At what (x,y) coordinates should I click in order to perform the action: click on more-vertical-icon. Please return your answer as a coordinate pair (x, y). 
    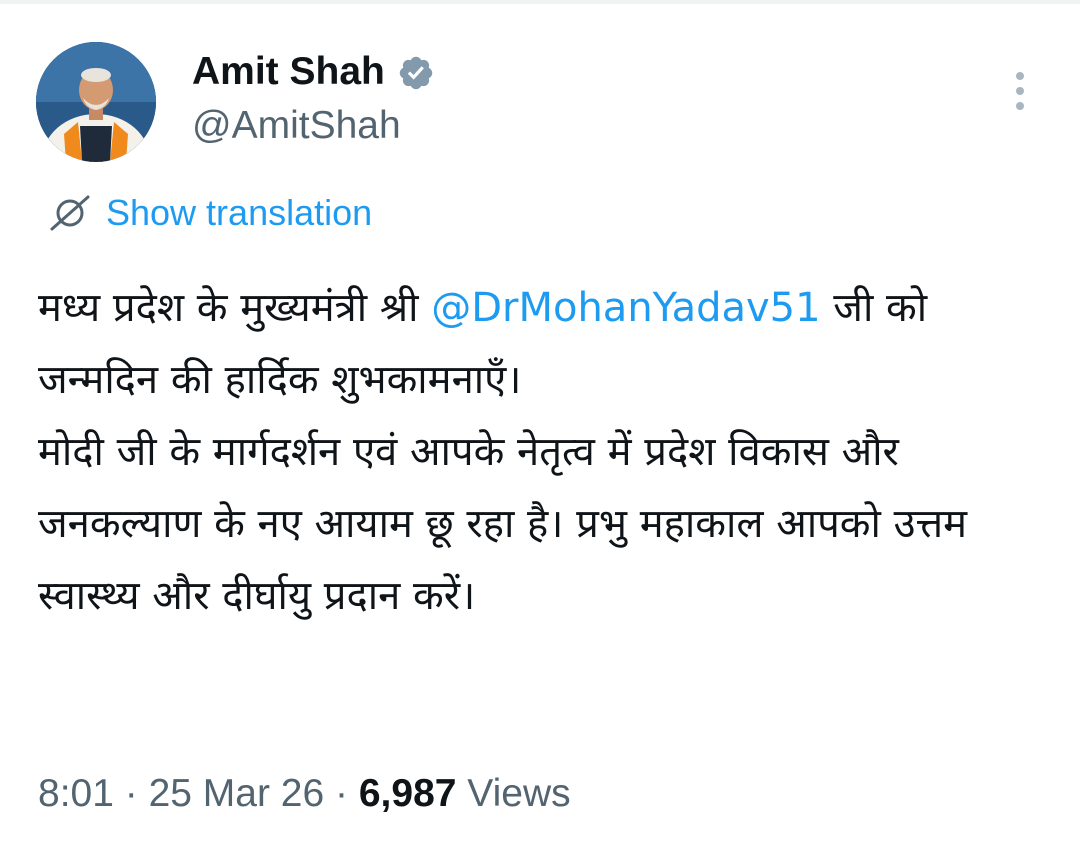
    Looking at the image, I should click on (1020, 91).